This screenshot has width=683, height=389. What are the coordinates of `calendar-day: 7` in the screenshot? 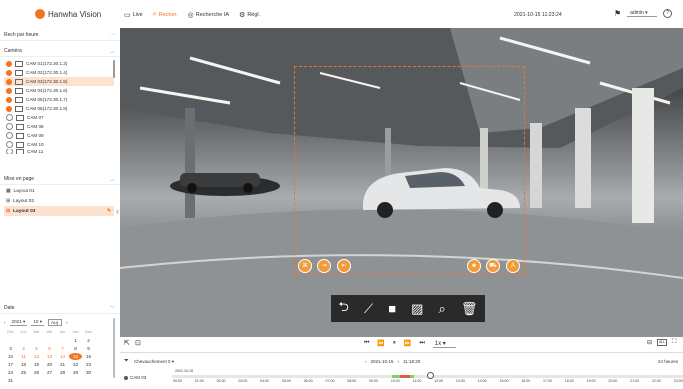 It's located at (62, 348).